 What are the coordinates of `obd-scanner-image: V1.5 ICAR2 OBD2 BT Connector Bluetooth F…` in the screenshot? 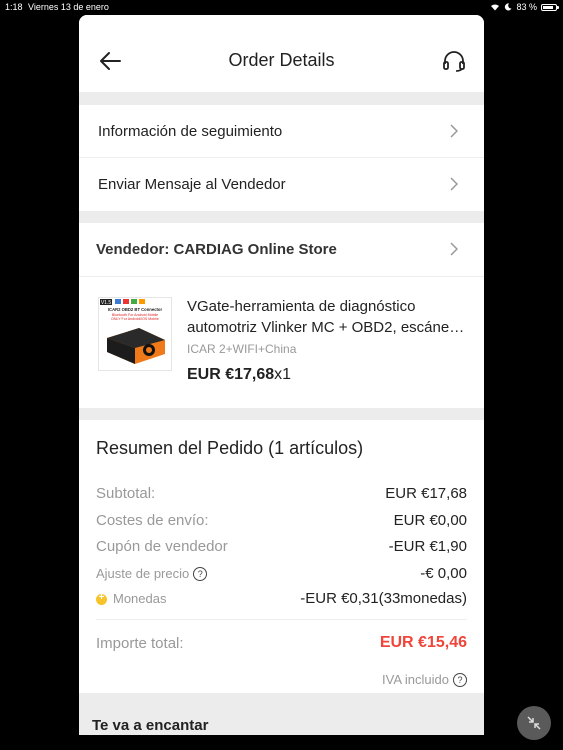 It's located at (135, 334).